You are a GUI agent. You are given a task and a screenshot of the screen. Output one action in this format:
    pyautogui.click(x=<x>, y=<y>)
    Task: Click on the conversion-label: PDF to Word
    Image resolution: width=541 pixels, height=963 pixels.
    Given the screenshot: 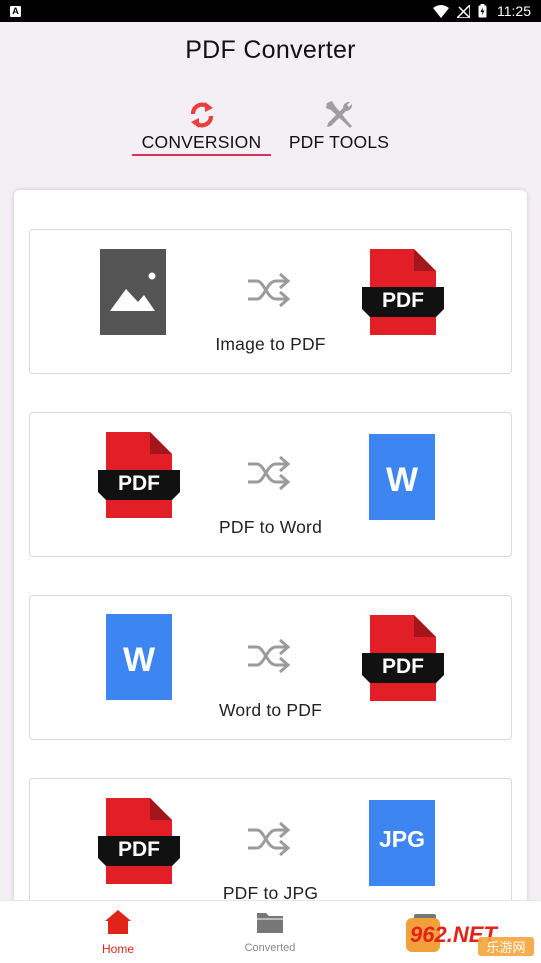 What is the action you would take?
    pyautogui.click(x=270, y=527)
    